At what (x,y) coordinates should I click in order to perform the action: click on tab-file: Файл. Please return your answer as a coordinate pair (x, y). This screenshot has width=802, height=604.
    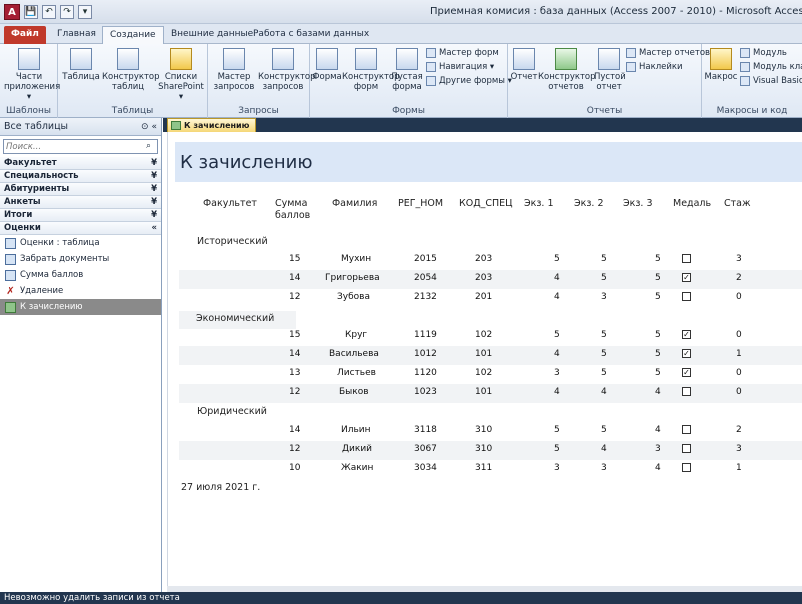
    Looking at the image, I should click on (25, 35).